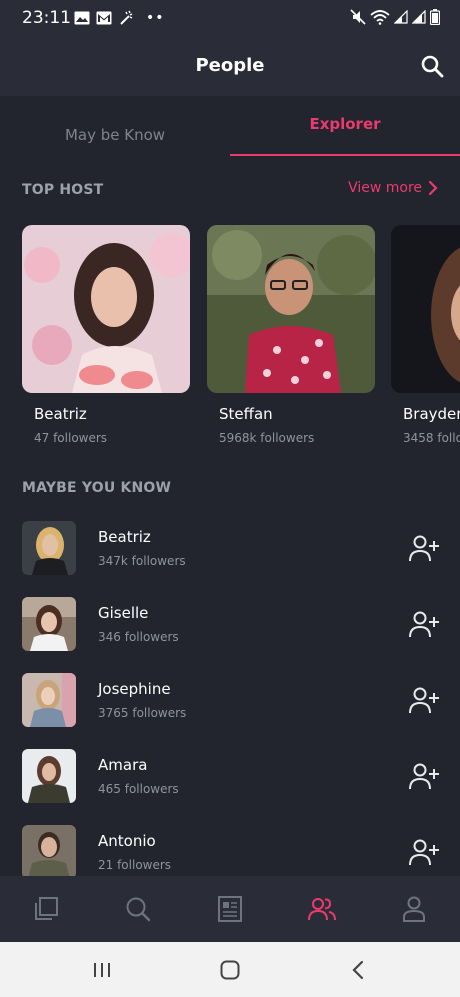 The height and width of the screenshot is (997, 460). Describe the element at coordinates (123, 765) in the screenshot. I see `person-name: Amara` at that location.